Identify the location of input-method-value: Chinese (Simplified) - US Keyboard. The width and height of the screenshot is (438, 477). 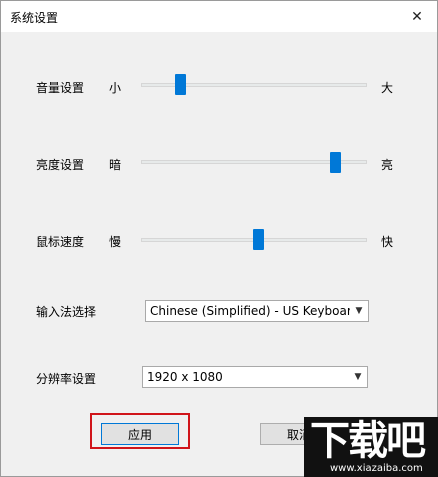
(250, 311).